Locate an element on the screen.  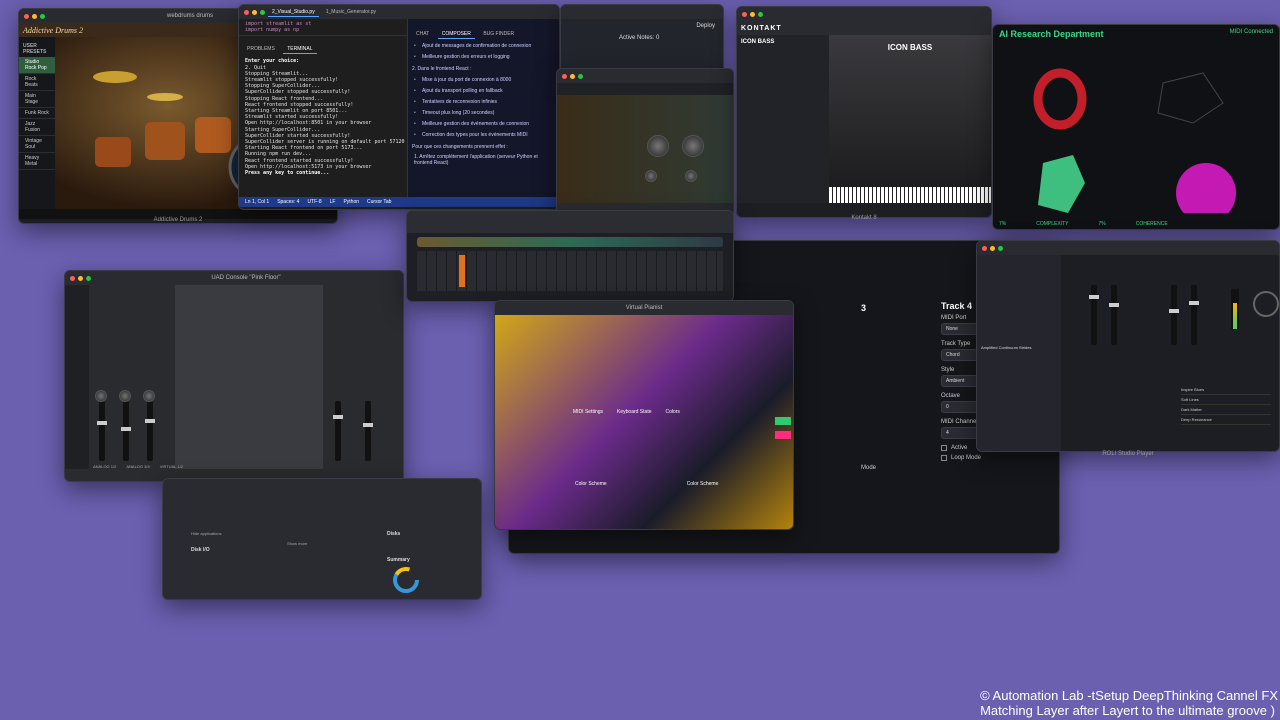
ring-shape is located at coordinates (1060, 99).